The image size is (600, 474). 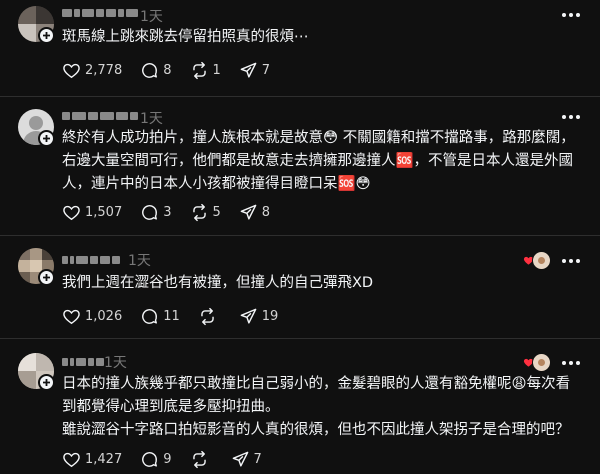 What do you see at coordinates (167, 459) in the screenshot?
I see `comment-count: 9` at bounding box center [167, 459].